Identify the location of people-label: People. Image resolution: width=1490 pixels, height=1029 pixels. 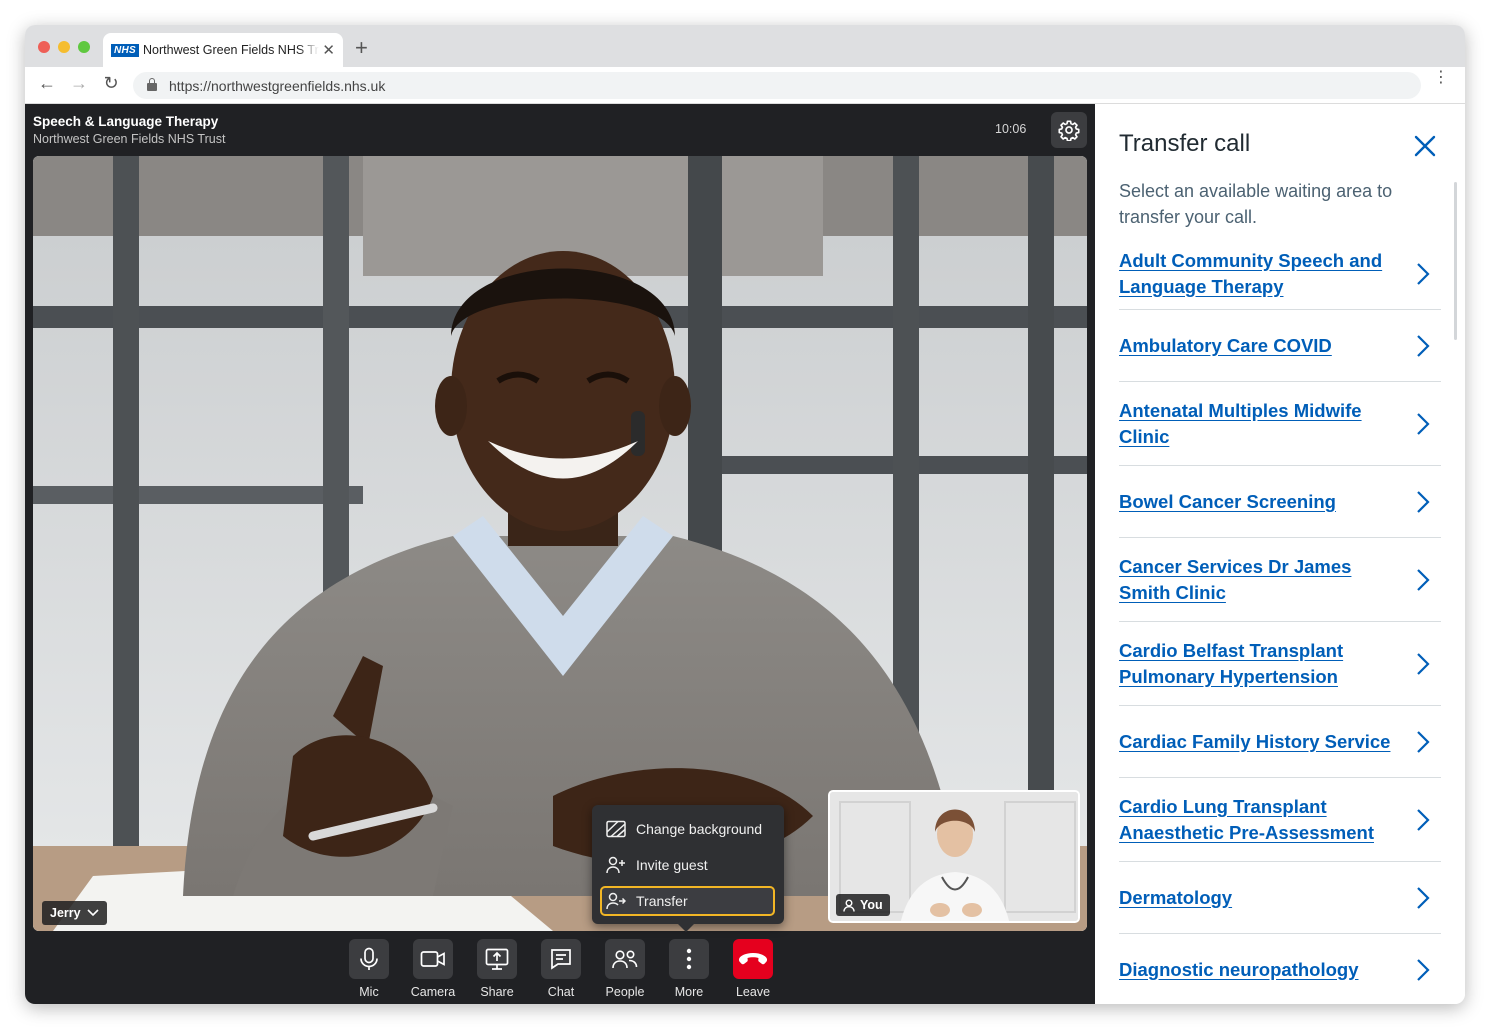
(625, 992).